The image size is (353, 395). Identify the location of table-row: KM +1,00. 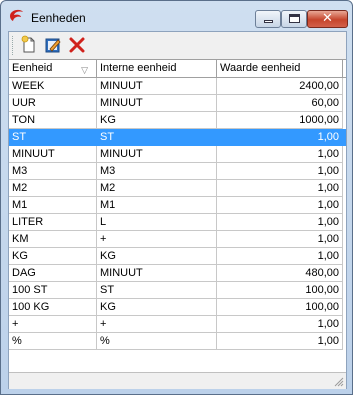
(177, 239).